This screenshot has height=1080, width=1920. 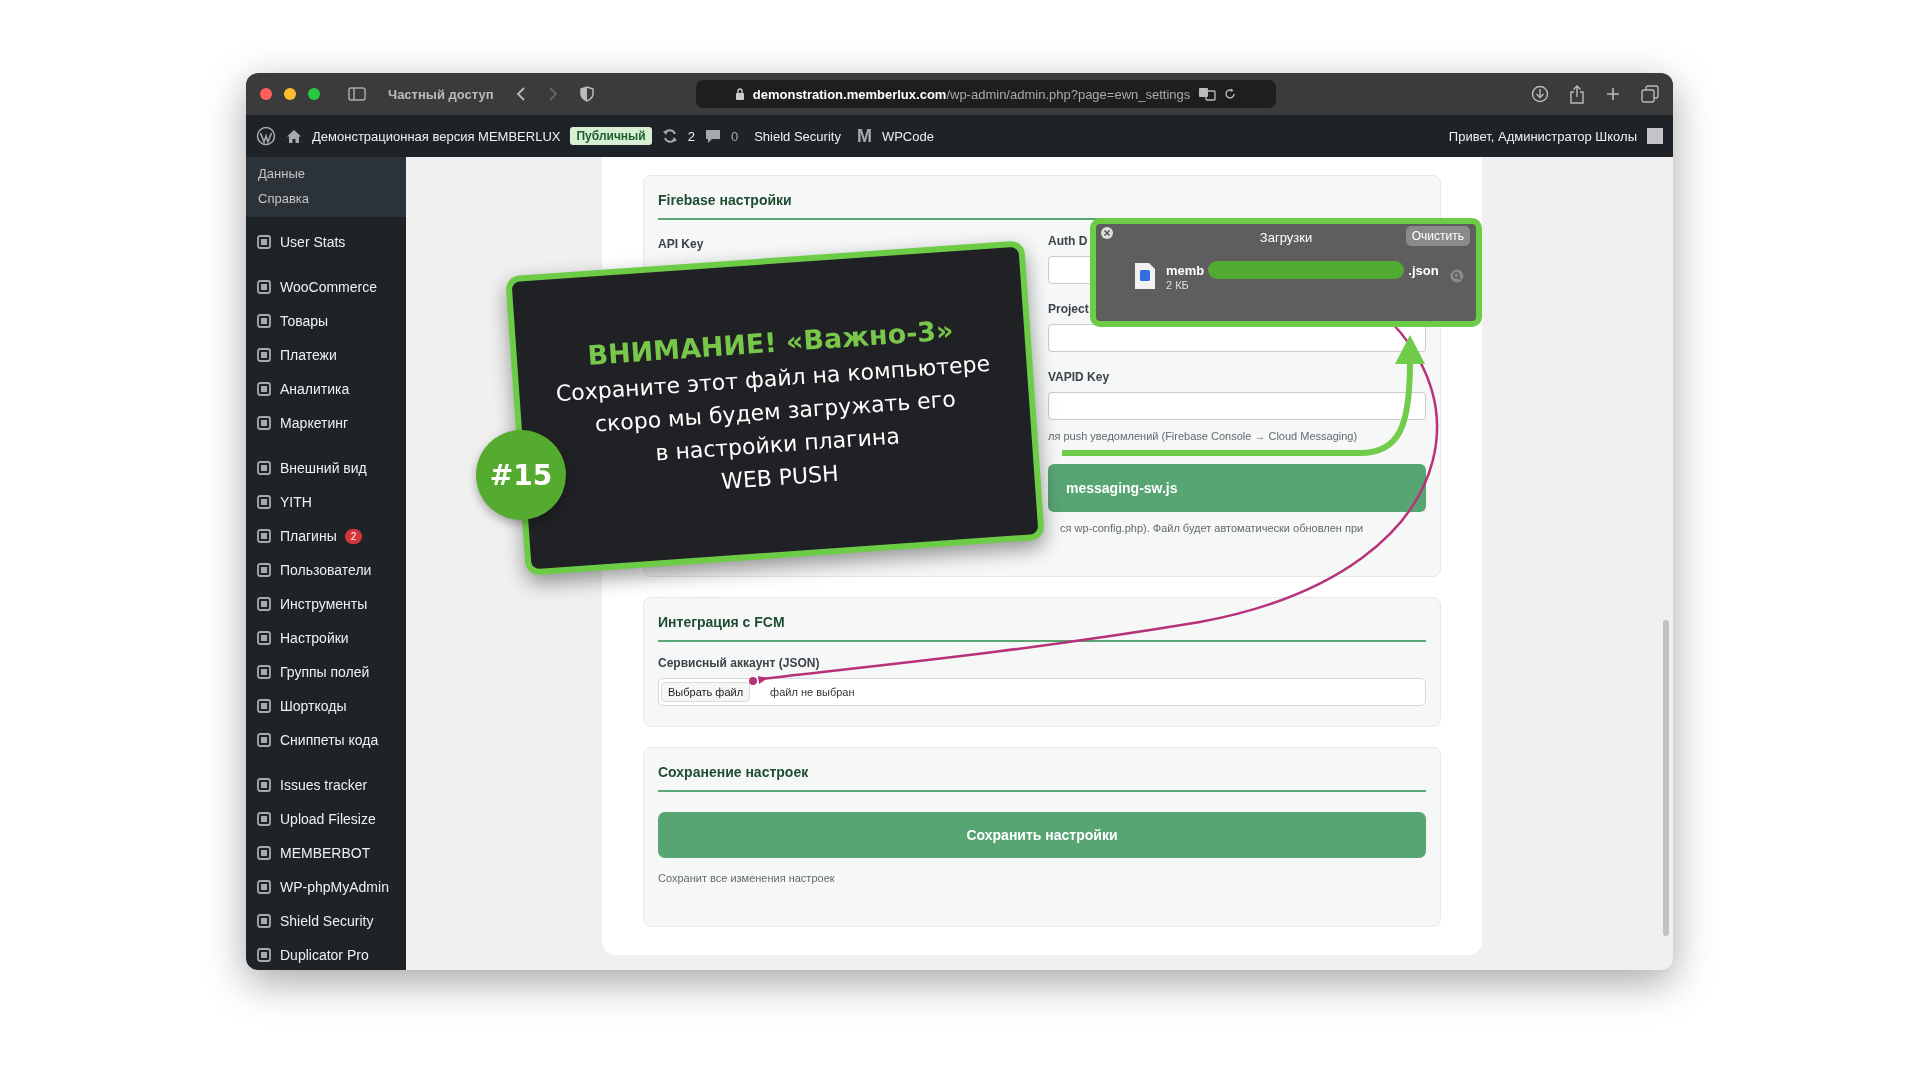 What do you see at coordinates (780, 477) in the screenshot?
I see `callout-text: WEB PUSH` at bounding box center [780, 477].